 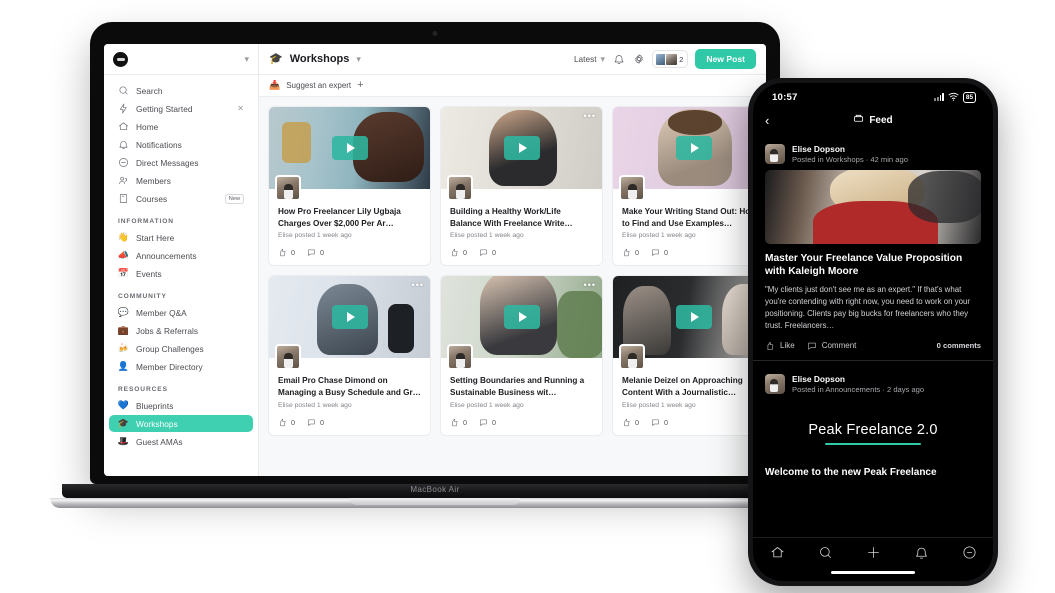 I want to click on sidebar-item-member-qa: 💬 Member Q&A, so click(x=181, y=312).